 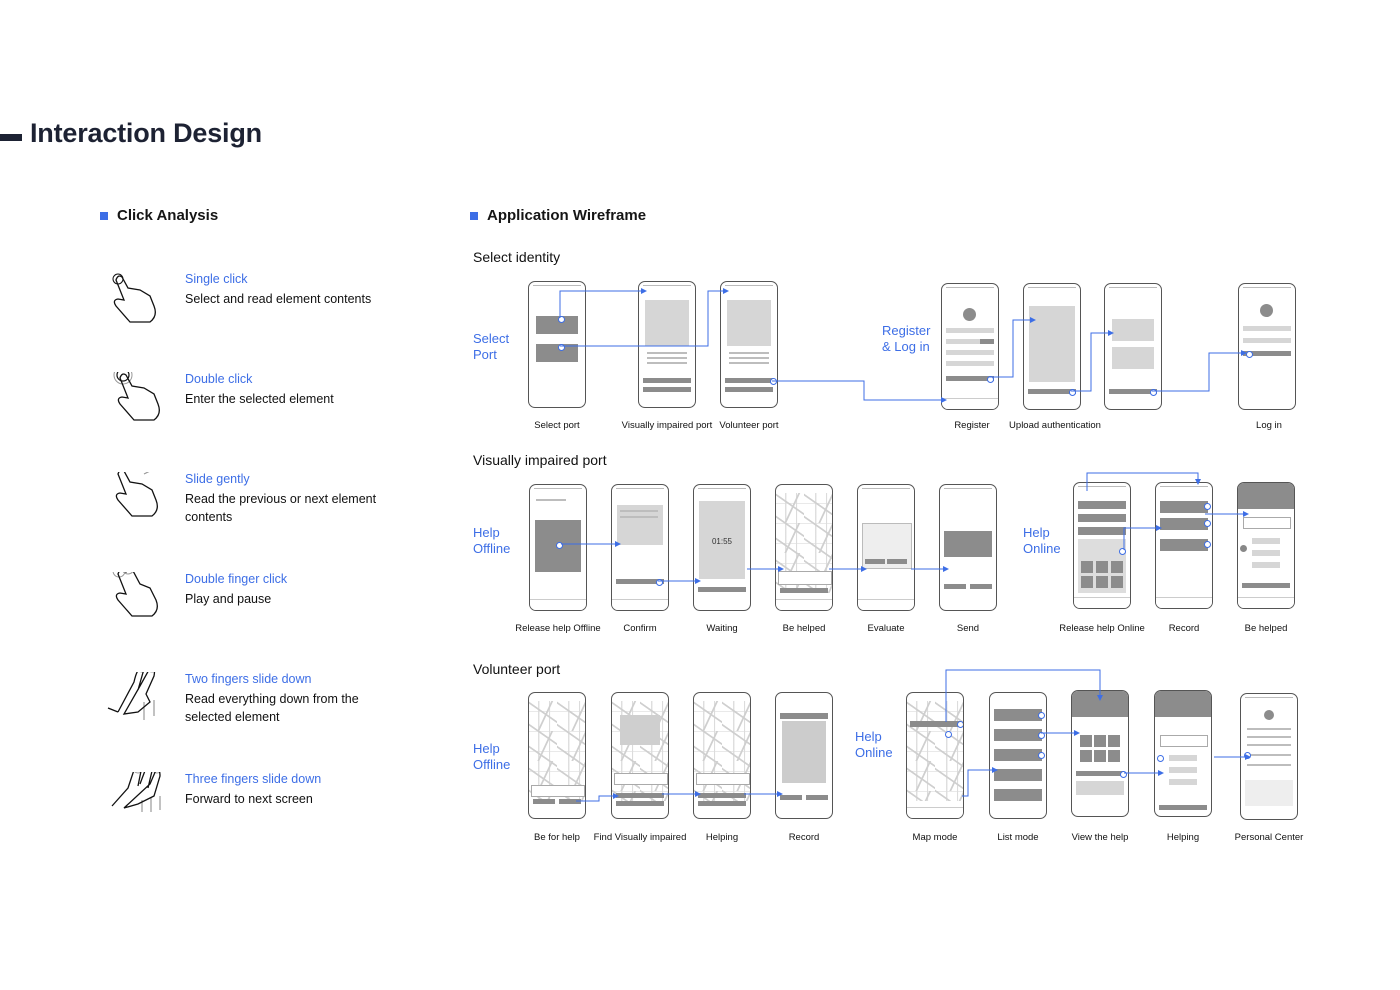 What do you see at coordinates (278, 299) in the screenshot?
I see `gesture-desc: Select and read element contents` at bounding box center [278, 299].